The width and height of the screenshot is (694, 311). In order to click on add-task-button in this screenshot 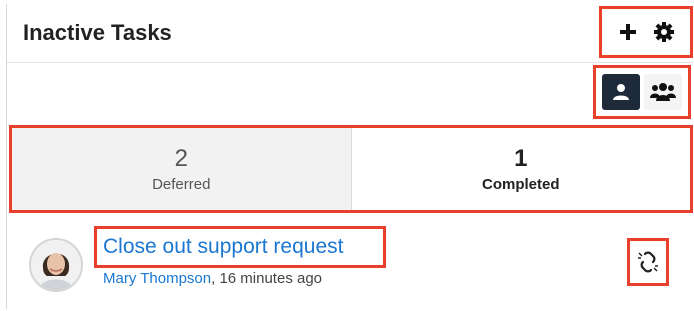, I will do `click(628, 32)`.